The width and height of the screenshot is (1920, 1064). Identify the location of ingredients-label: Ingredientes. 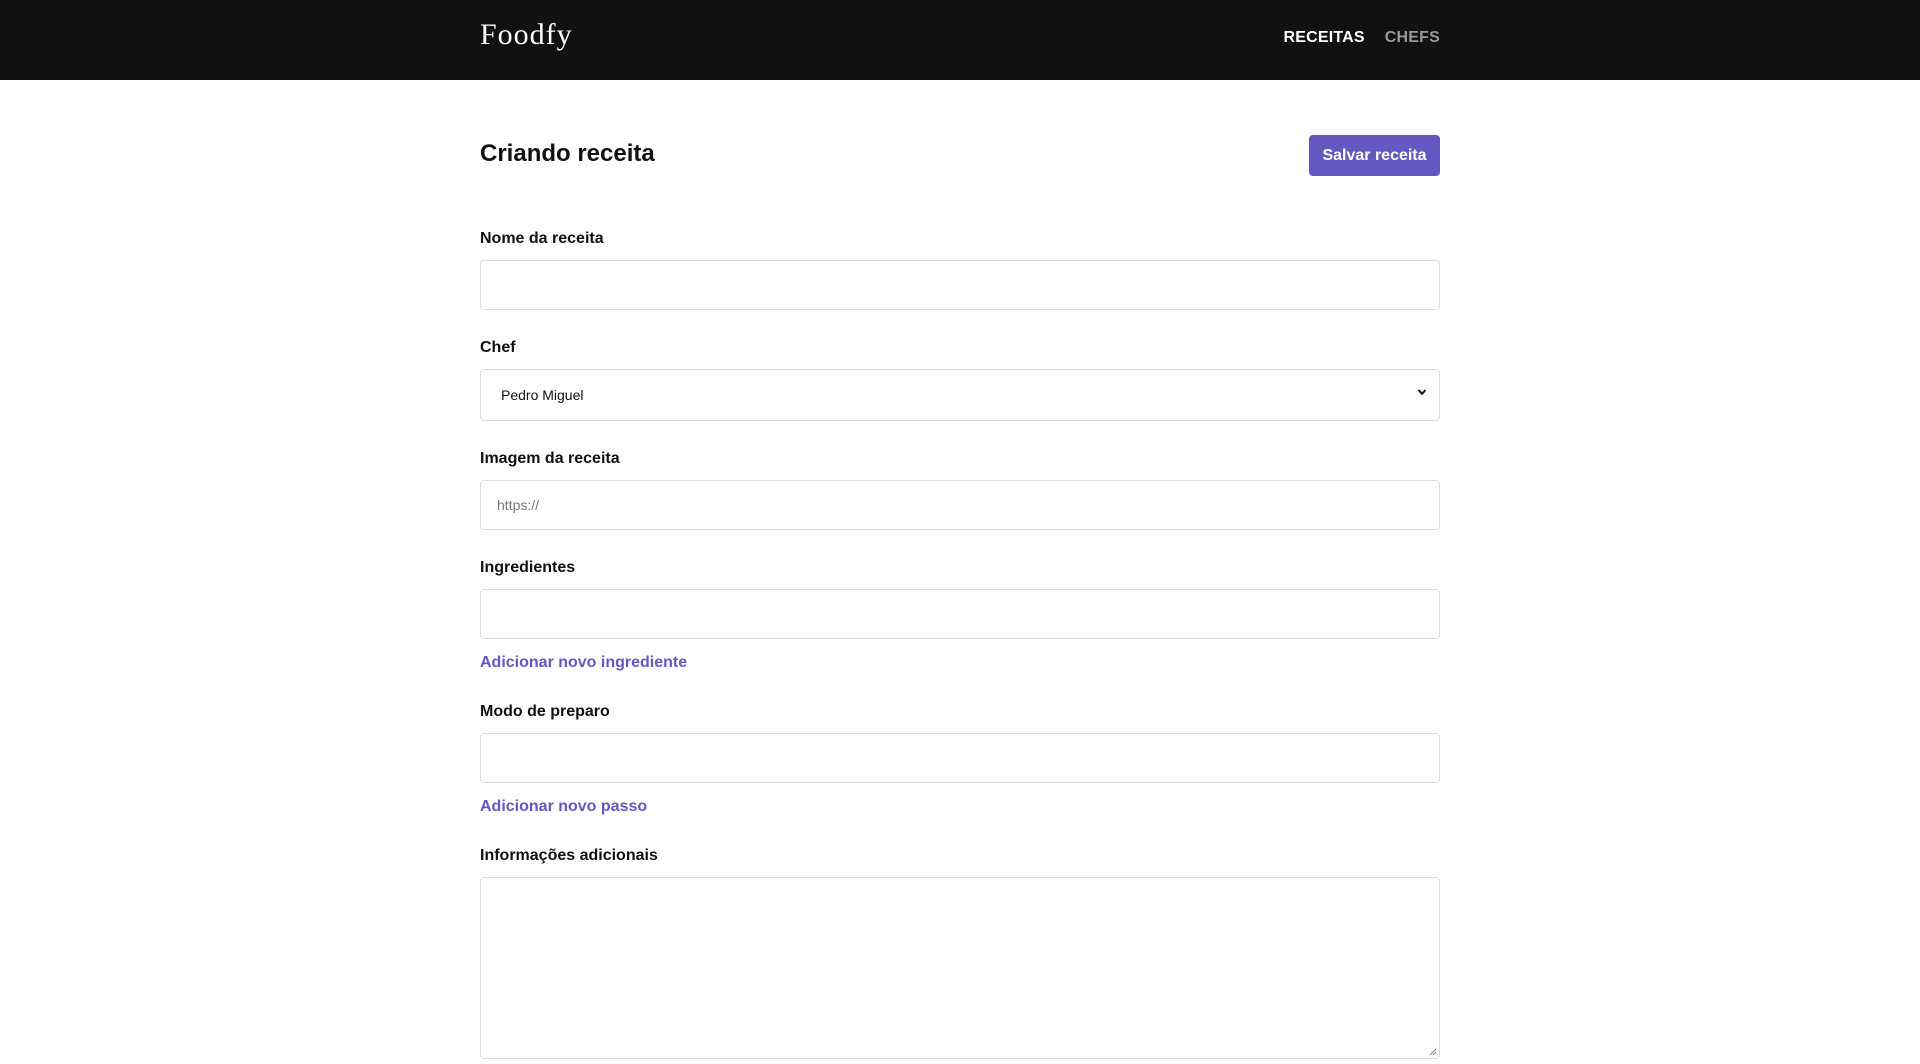
(528, 567).